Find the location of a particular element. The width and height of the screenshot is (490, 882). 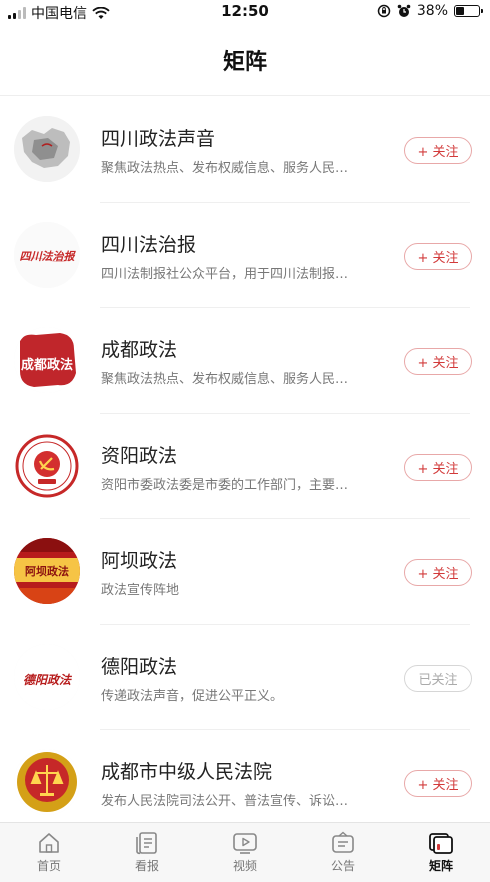

bottom-tab-bar: 首页 看报 视频 公告 矩阵 is located at coordinates (245, 852).